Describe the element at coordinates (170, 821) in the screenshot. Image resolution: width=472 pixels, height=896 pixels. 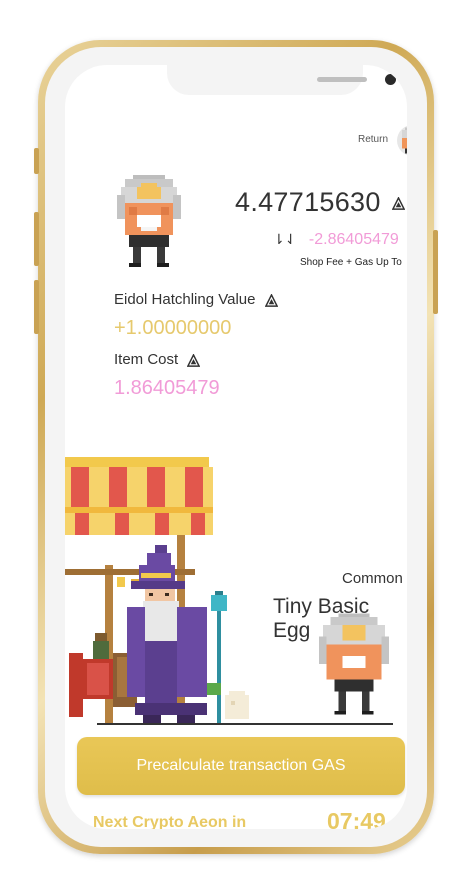
I see `next-aeon-label: Next Crypto Aeon in` at that location.